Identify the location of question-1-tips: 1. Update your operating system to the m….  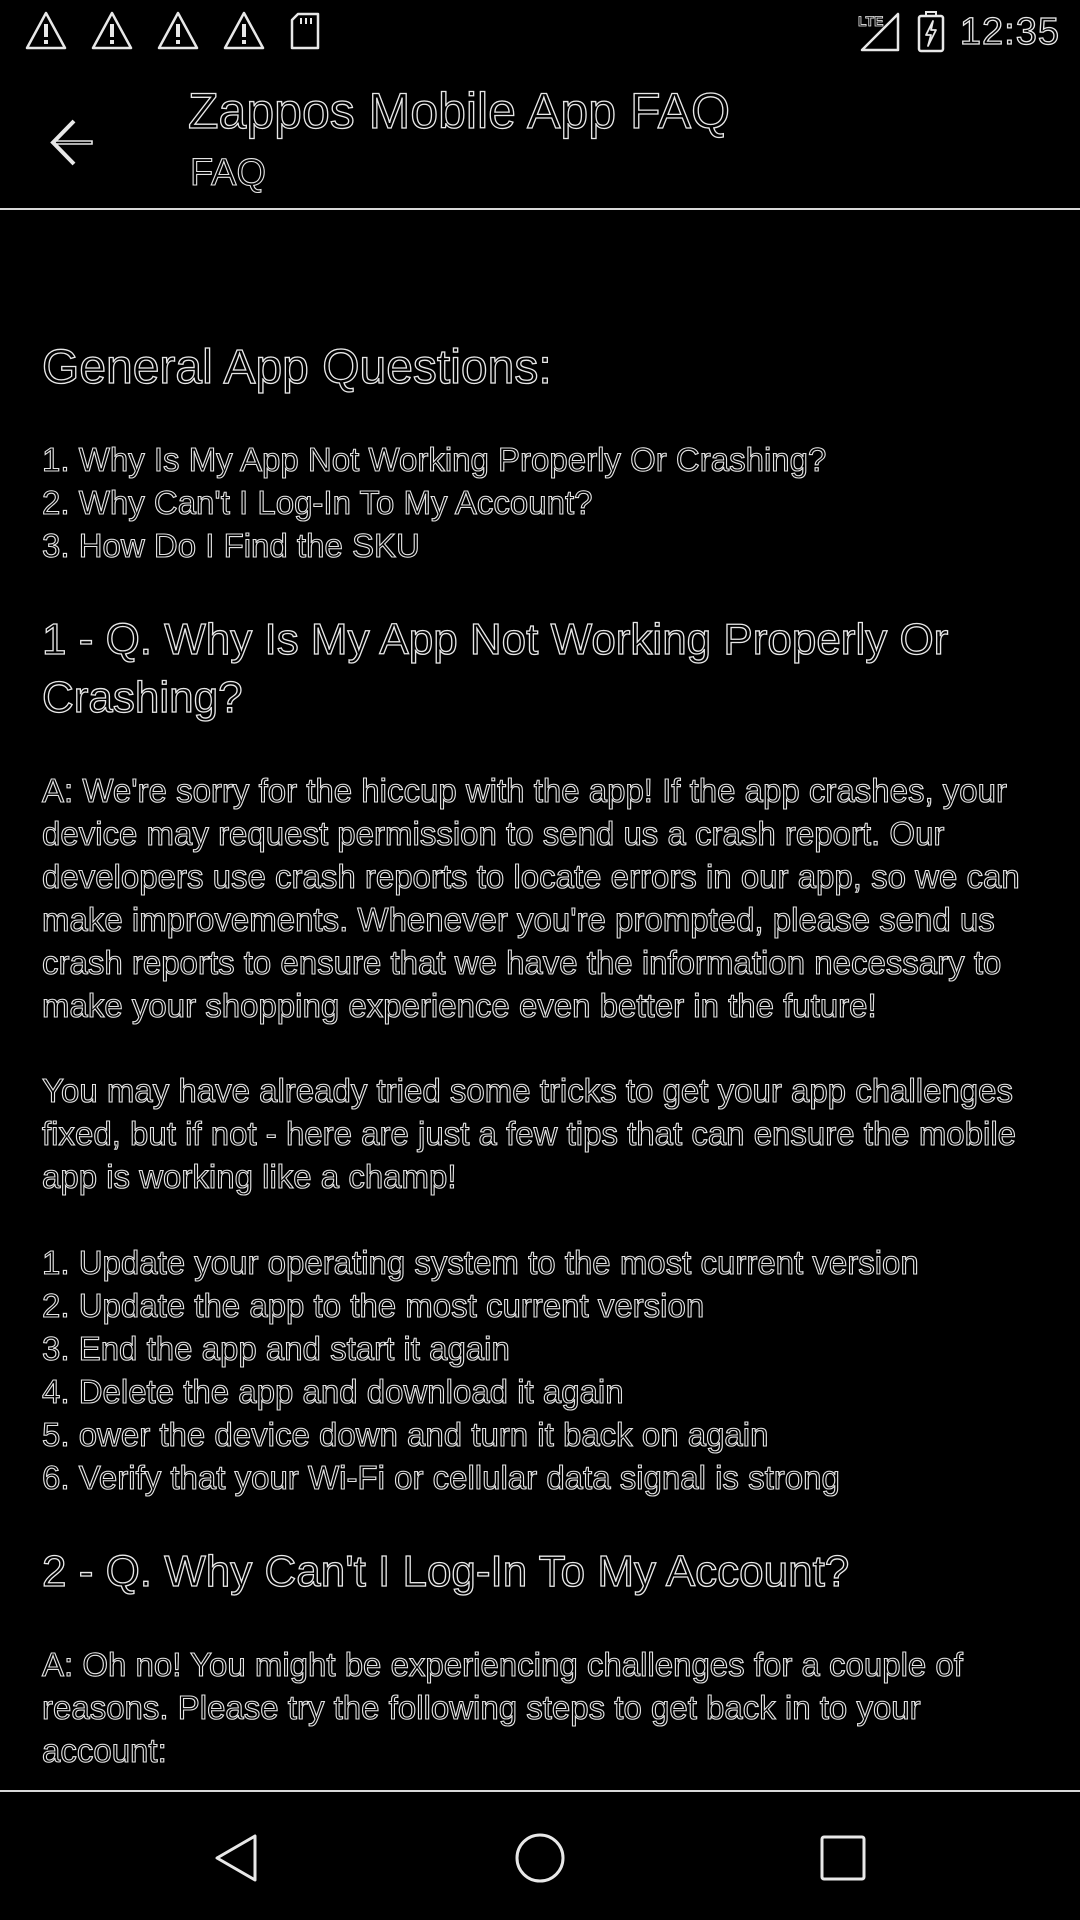
(546, 1370).